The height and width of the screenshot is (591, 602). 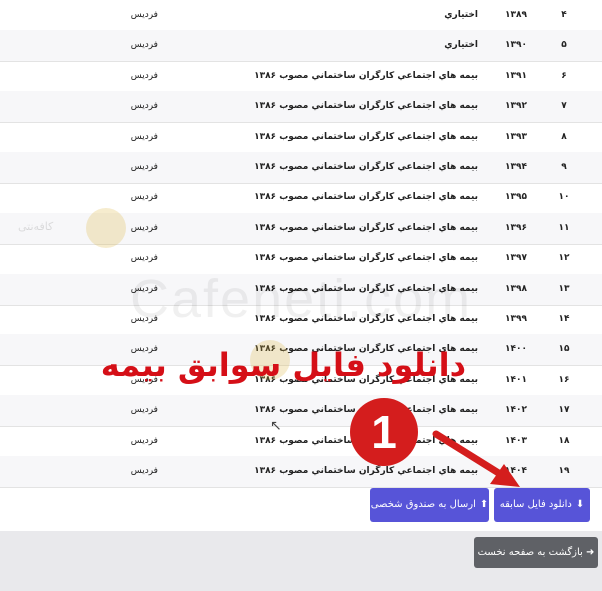 What do you see at coordinates (276, 426) in the screenshot?
I see `mouse-cursor-icon: ↖` at bounding box center [276, 426].